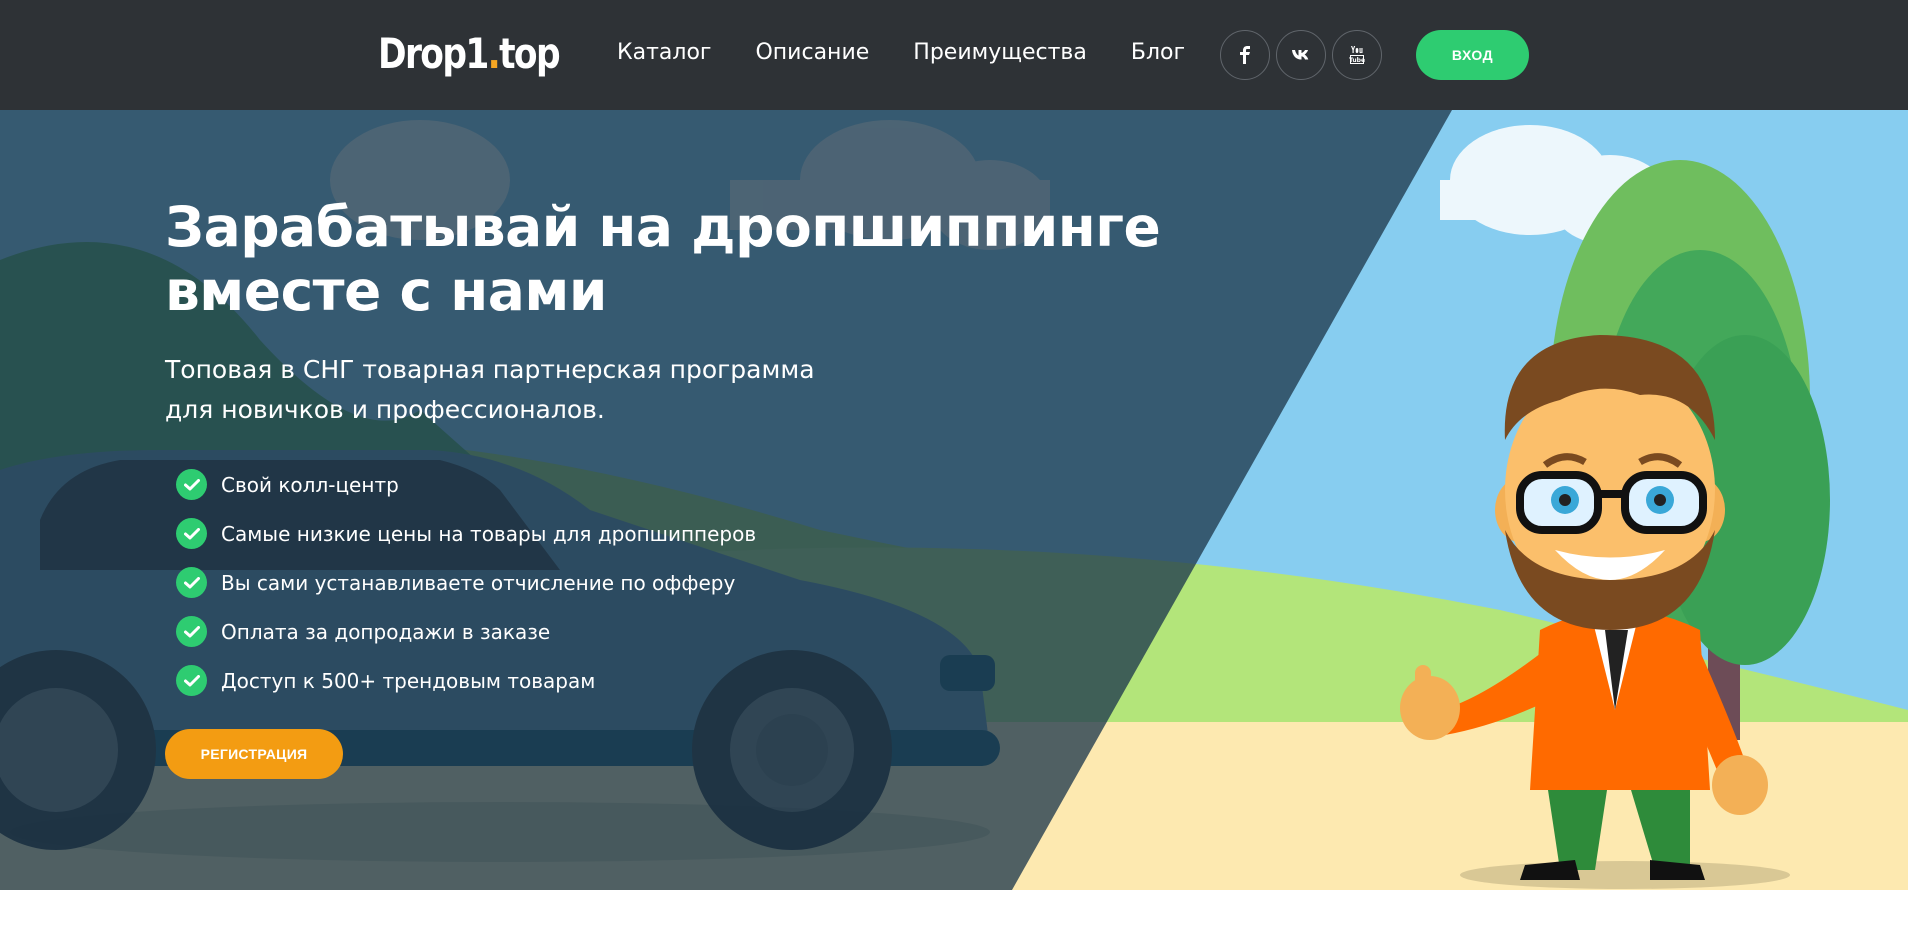  I want to click on social-links: Tube, so click(1301, 55).